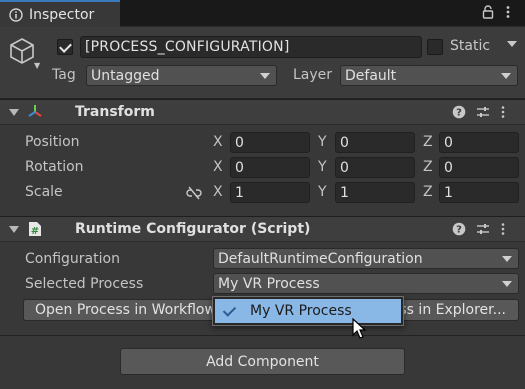 This screenshot has height=389, width=525. I want to click on configuration-label: Configuration, so click(72, 259).